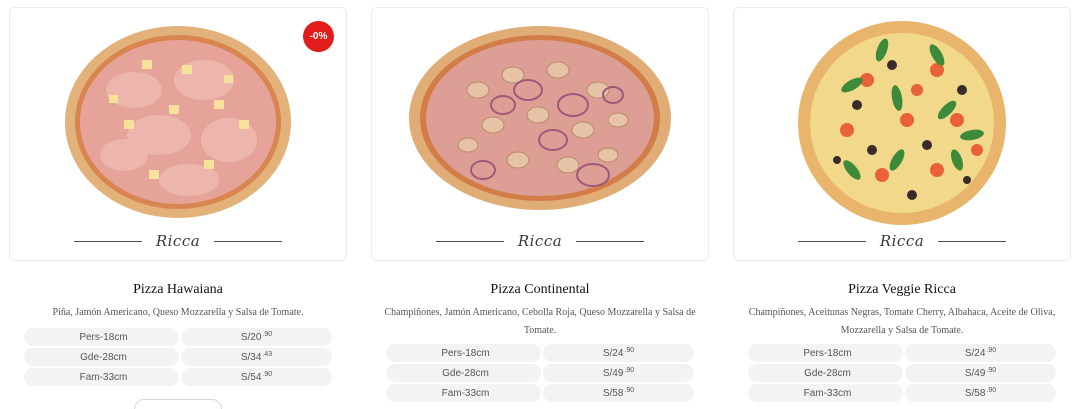 The height and width of the screenshot is (409, 1075). I want to click on price-amount: 20, so click(256, 337).